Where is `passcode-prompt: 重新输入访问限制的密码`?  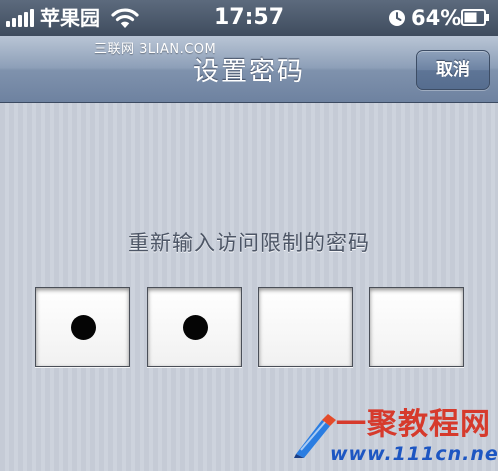
passcode-prompt: 重新输入访问限制的密码 is located at coordinates (249, 243).